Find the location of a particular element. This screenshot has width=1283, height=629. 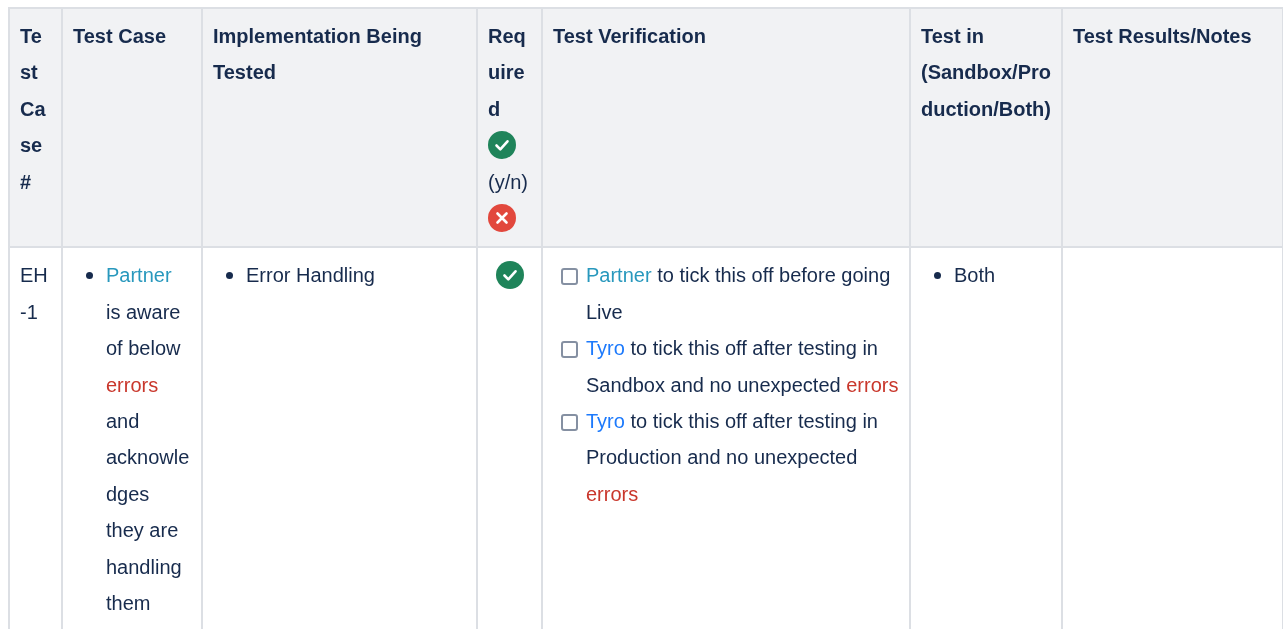

column-header: Test Verification is located at coordinates (726, 128).